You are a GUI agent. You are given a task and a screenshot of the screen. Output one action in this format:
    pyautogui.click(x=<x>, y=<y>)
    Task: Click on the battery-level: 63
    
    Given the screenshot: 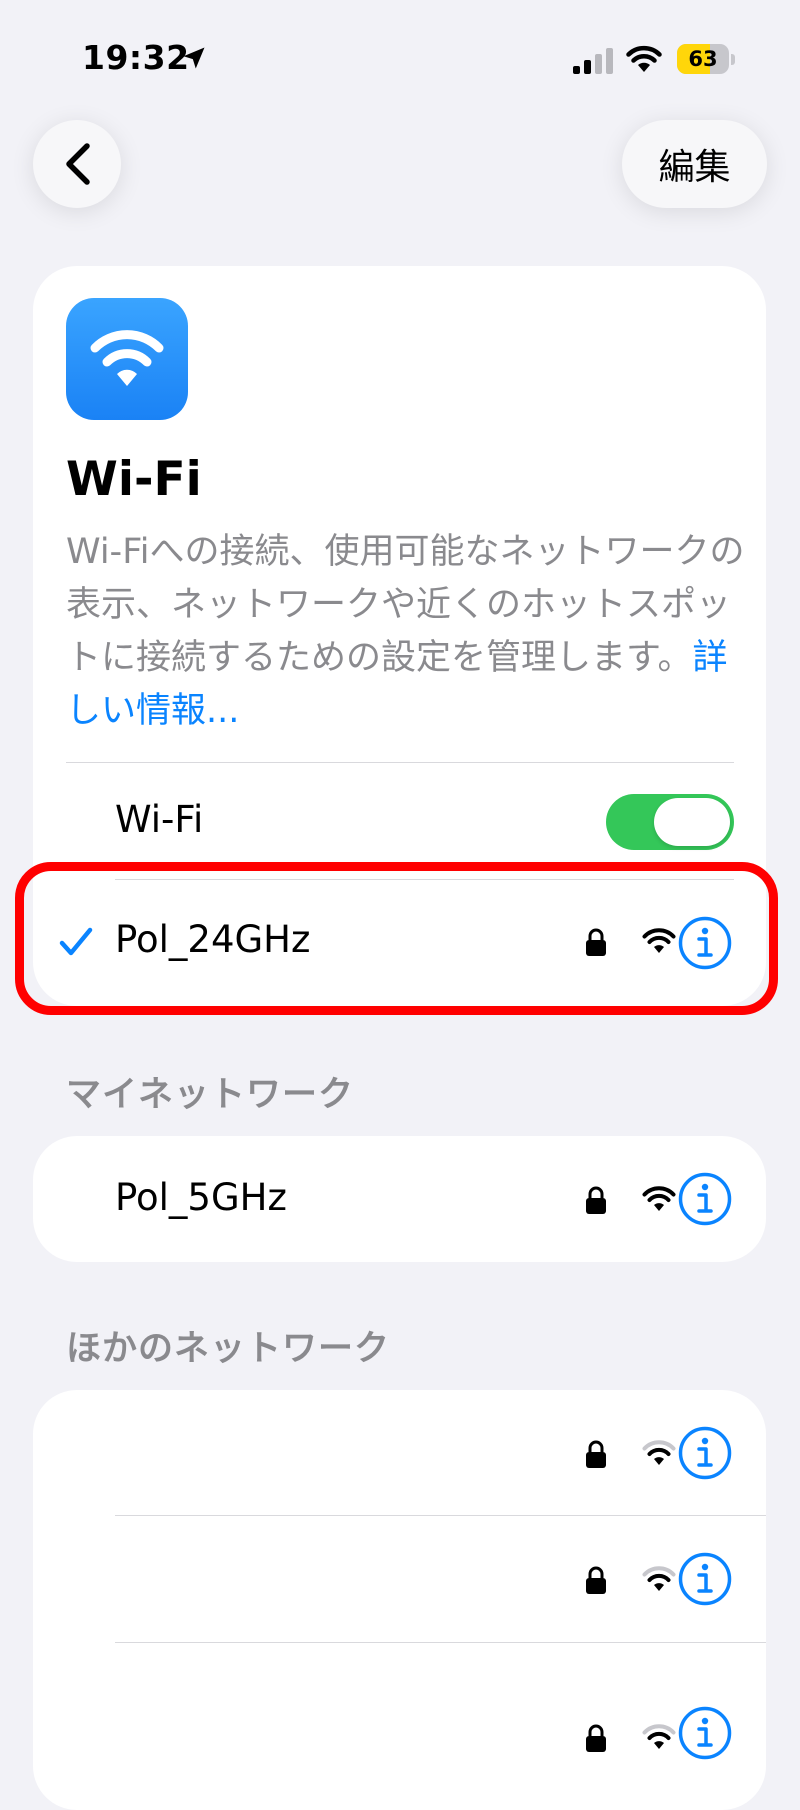 What is the action you would take?
    pyautogui.click(x=703, y=59)
    